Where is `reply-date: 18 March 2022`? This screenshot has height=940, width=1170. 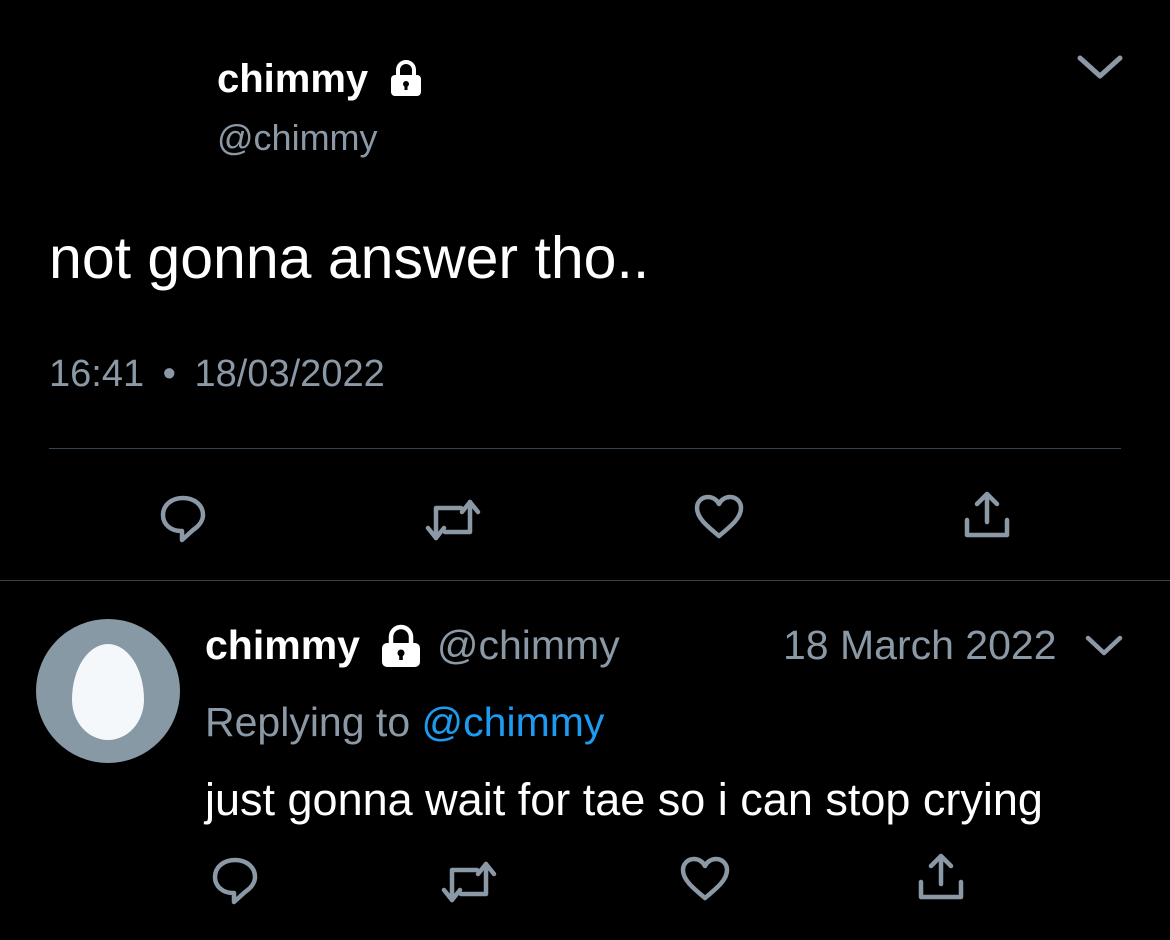 reply-date: 18 March 2022 is located at coordinates (920, 645).